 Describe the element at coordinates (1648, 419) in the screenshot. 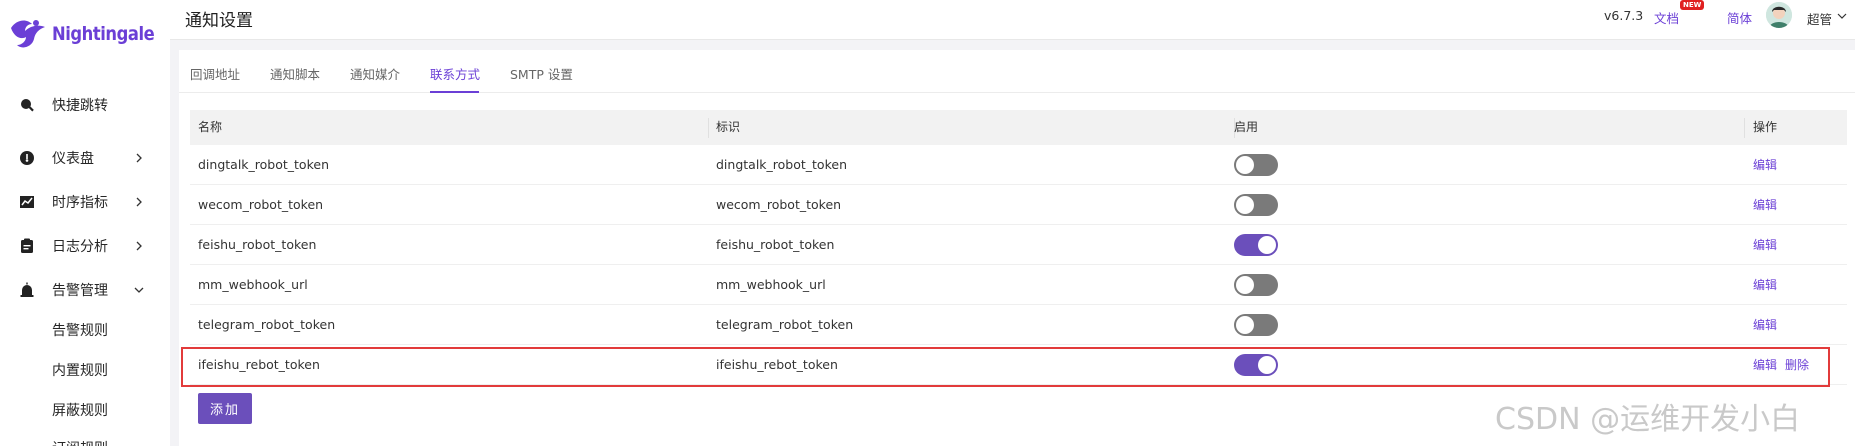

I see `watermark: CSDN @运维开发小白` at that location.